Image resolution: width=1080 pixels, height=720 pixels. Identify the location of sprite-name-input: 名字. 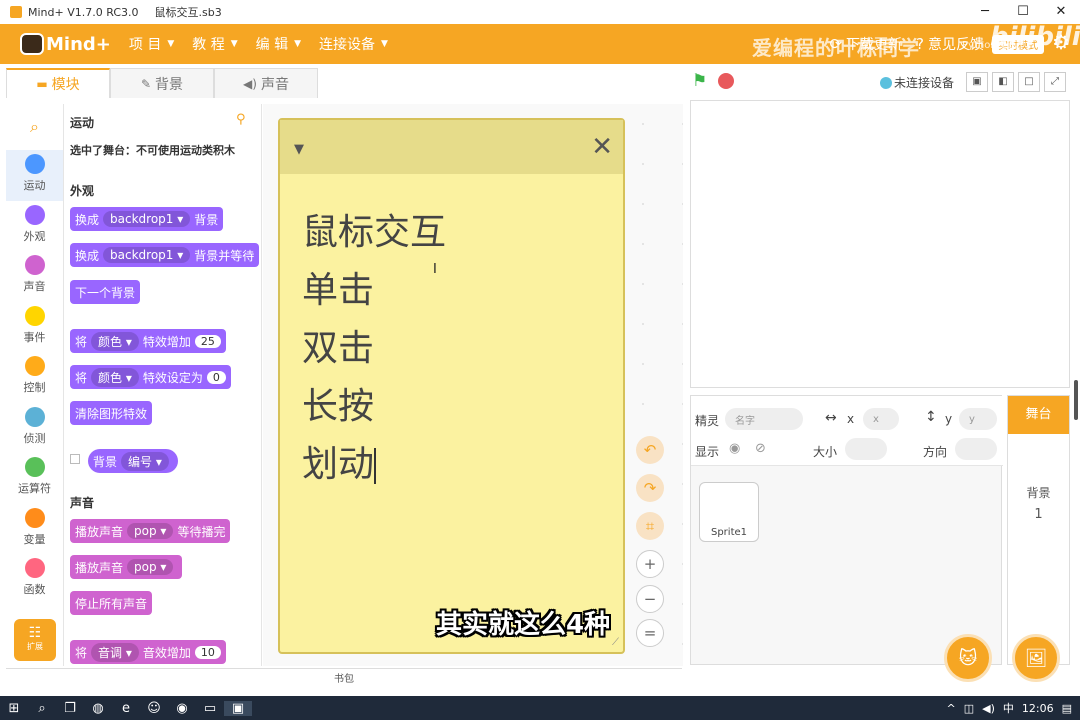
(764, 419).